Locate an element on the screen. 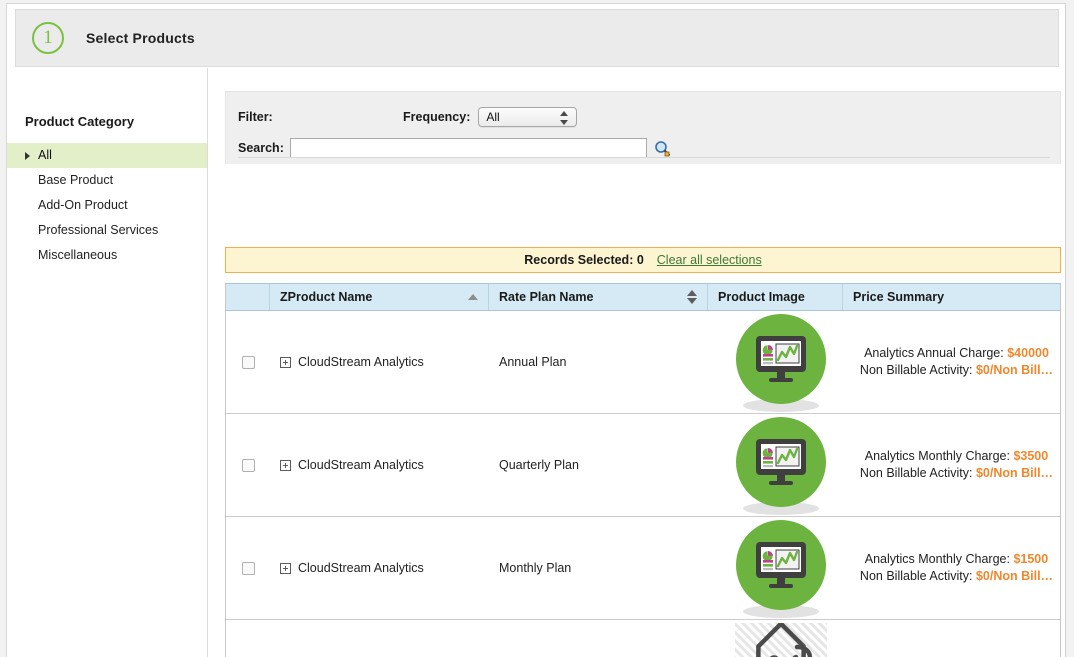  frequency-select: All is located at coordinates (528, 117).